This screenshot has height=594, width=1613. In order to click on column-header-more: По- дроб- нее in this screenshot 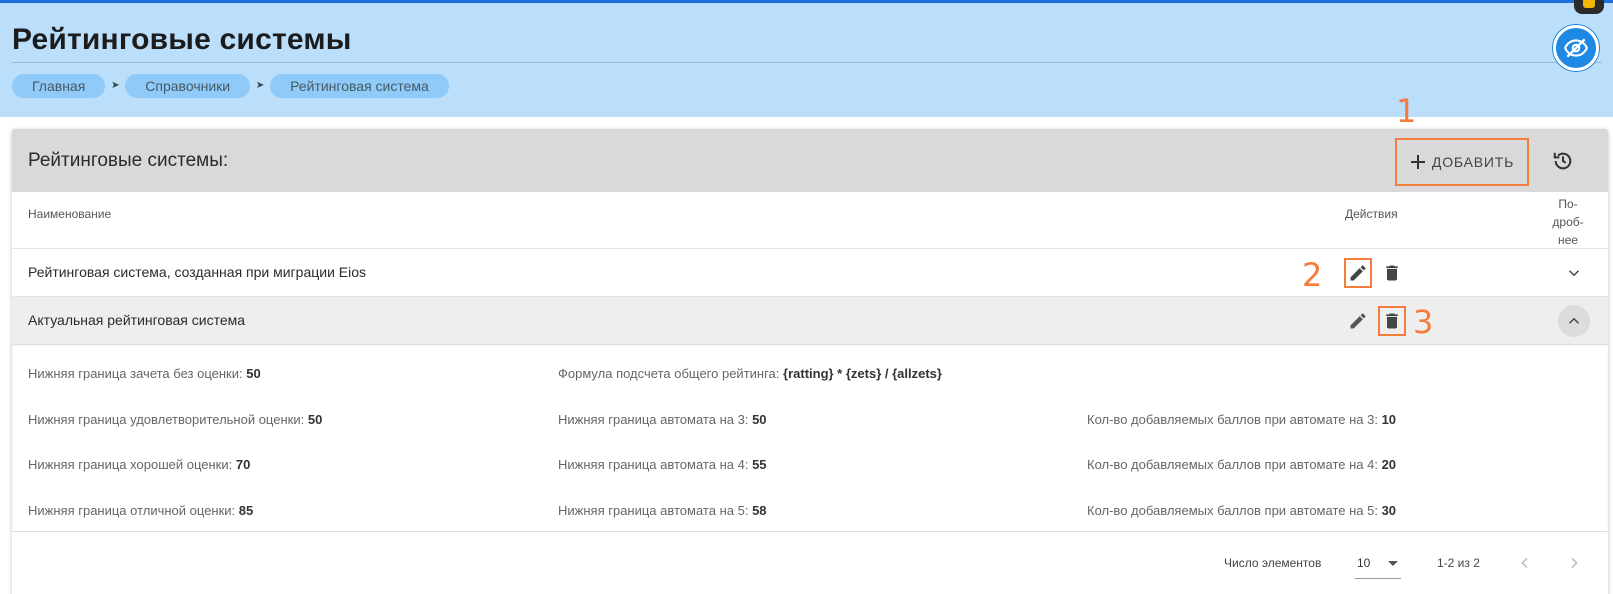, I will do `click(1568, 222)`.